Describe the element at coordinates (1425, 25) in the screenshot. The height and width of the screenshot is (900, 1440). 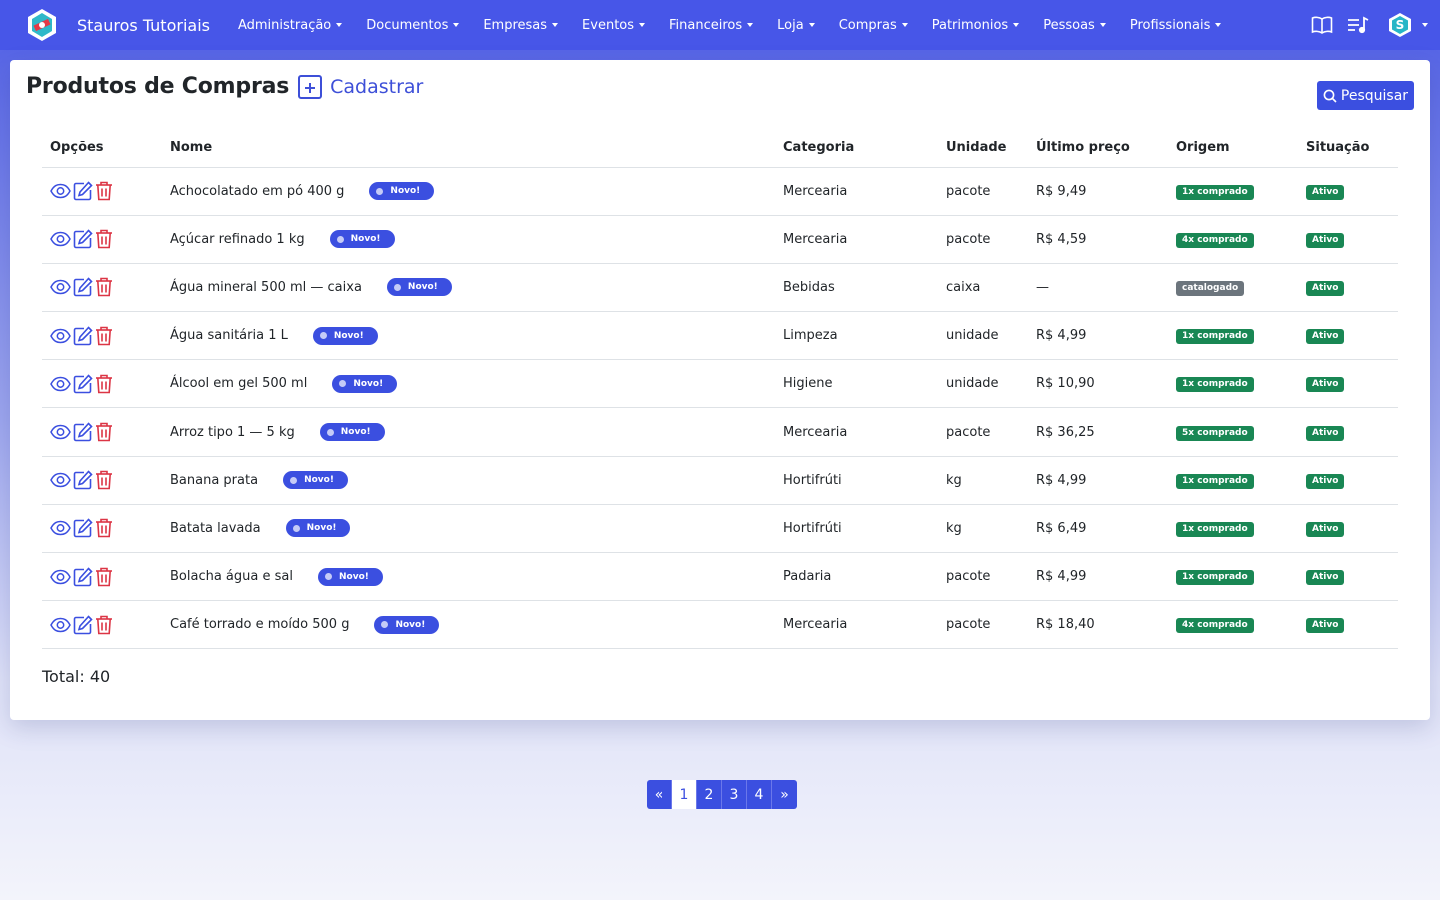
I see `chevron-down-icon` at that location.